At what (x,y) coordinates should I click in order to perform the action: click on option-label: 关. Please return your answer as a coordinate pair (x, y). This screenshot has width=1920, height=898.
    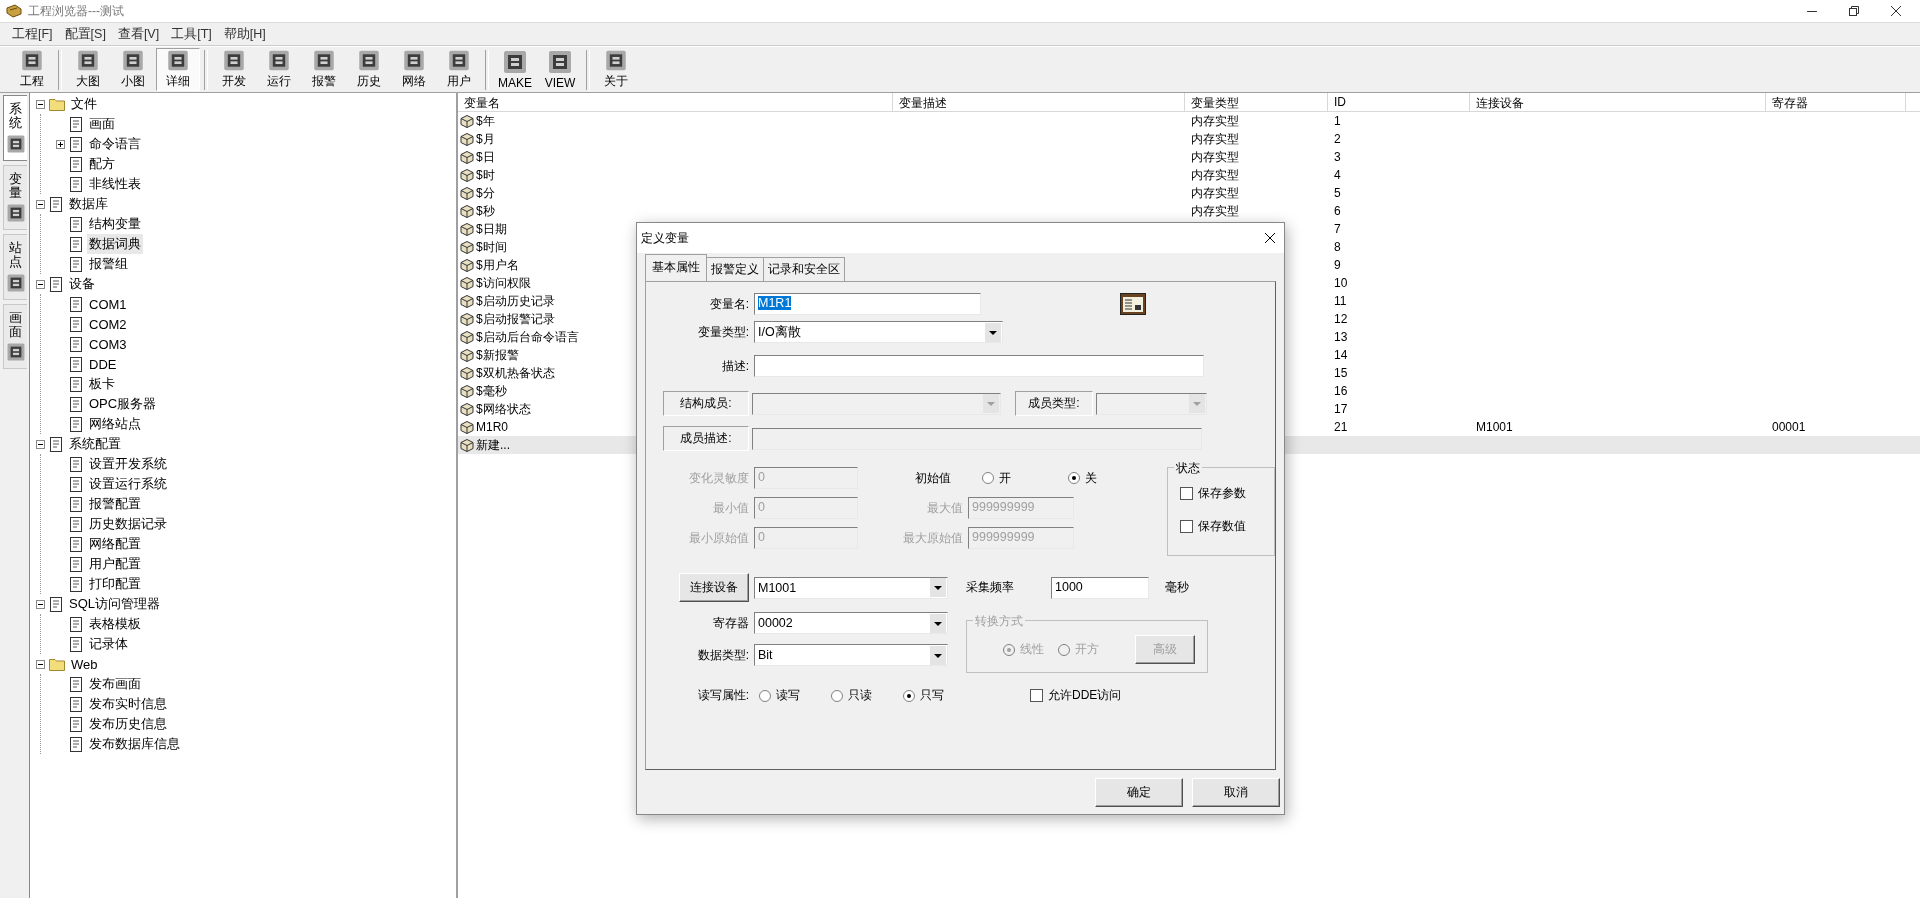
    Looking at the image, I should click on (1091, 478).